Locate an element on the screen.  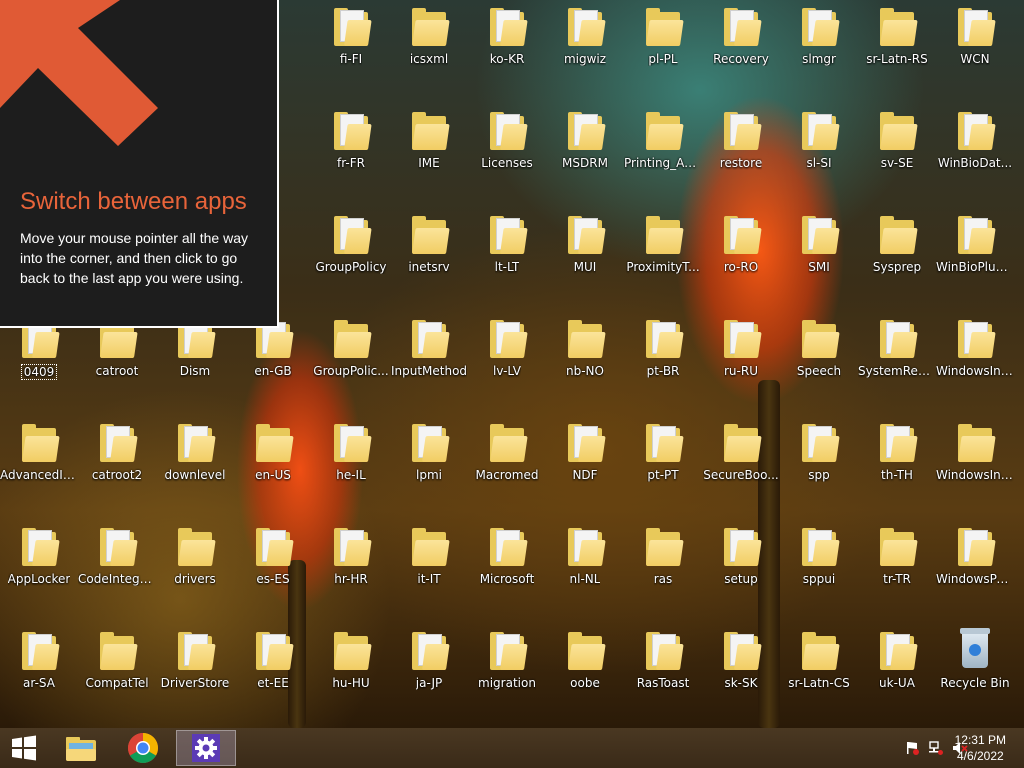
desktop-folder: icsxml is located at coordinates (429, 52).